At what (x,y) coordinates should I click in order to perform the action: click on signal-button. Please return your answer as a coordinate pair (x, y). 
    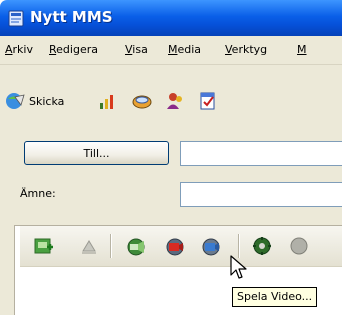
    Looking at the image, I should click on (107, 101).